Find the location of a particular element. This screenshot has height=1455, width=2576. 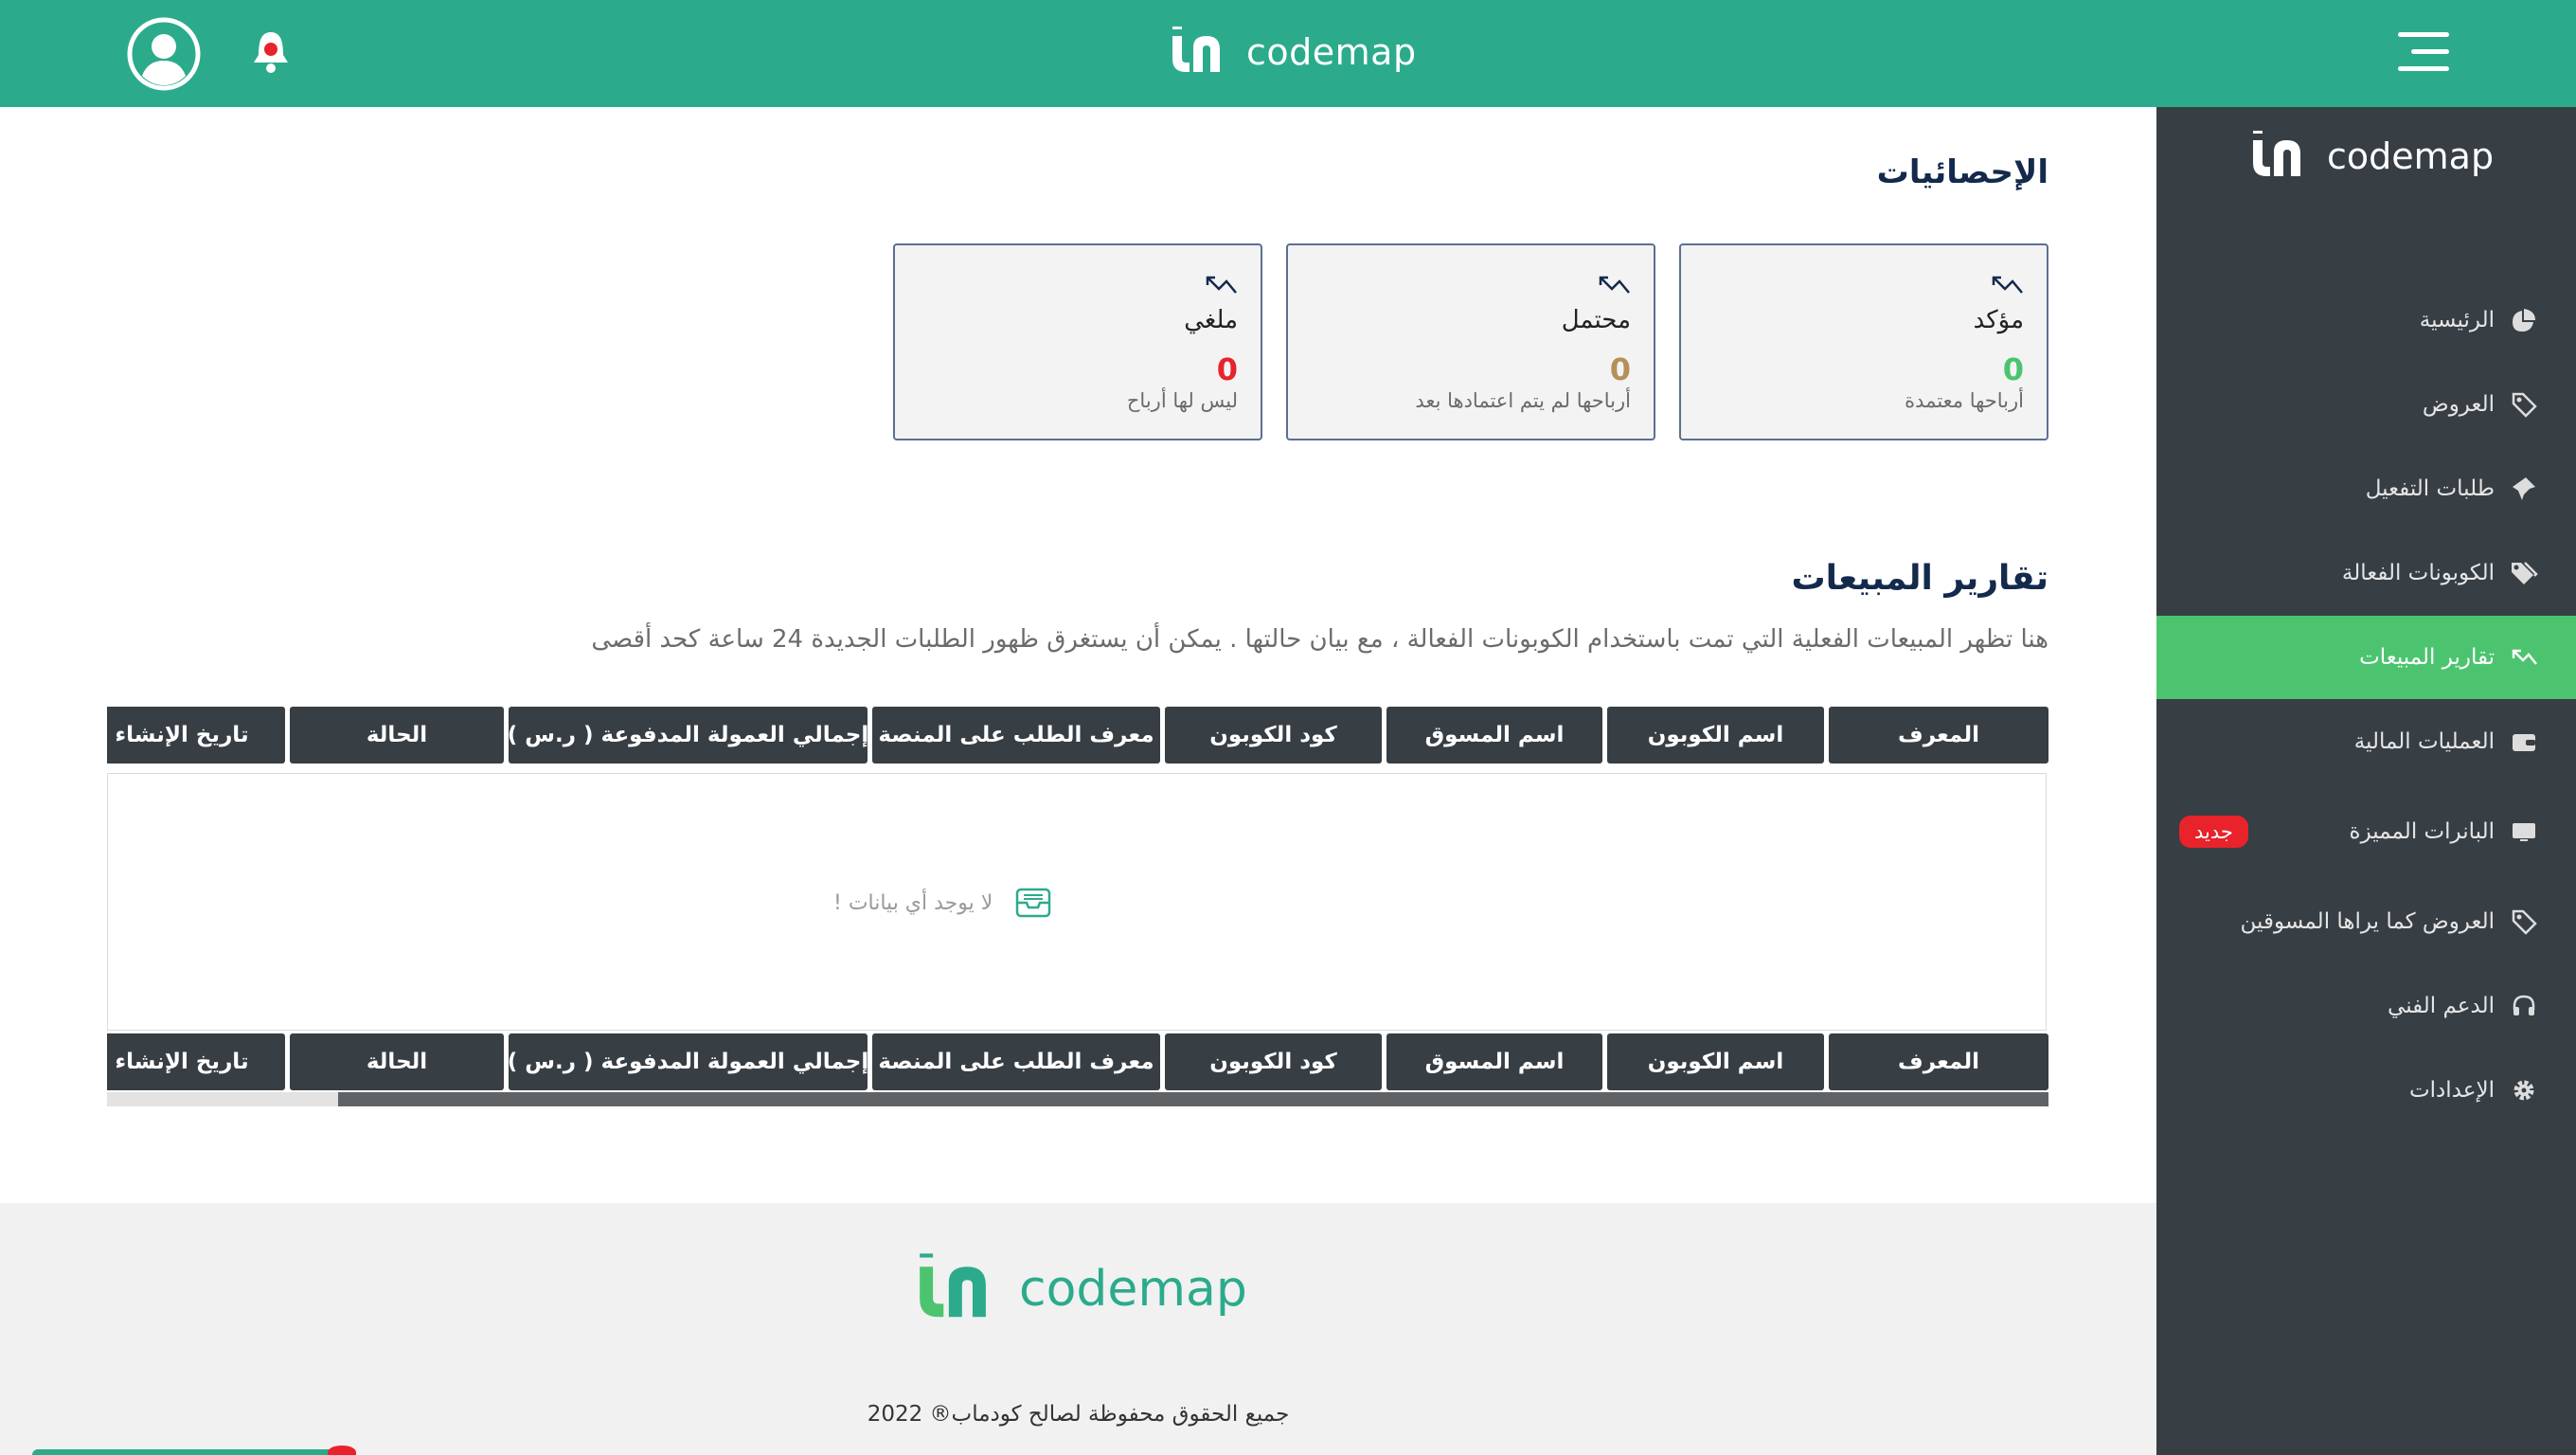

pie-chart-icon is located at coordinates (2524, 320).